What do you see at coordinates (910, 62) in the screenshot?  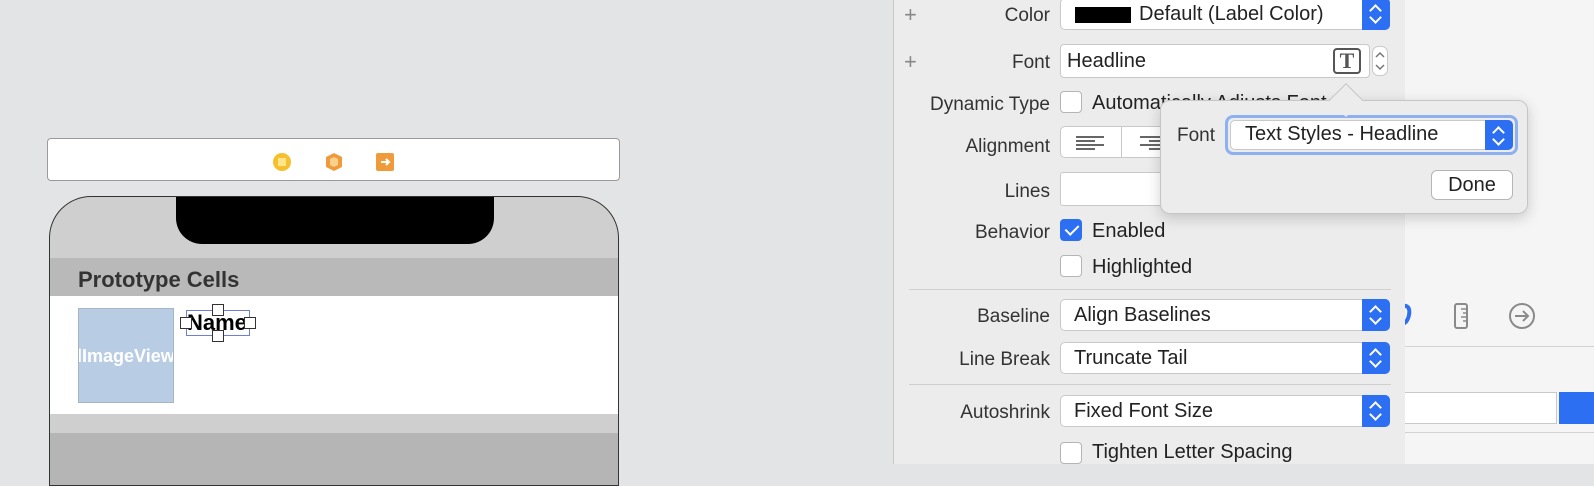 I see `add-variation-font-icon: +` at bounding box center [910, 62].